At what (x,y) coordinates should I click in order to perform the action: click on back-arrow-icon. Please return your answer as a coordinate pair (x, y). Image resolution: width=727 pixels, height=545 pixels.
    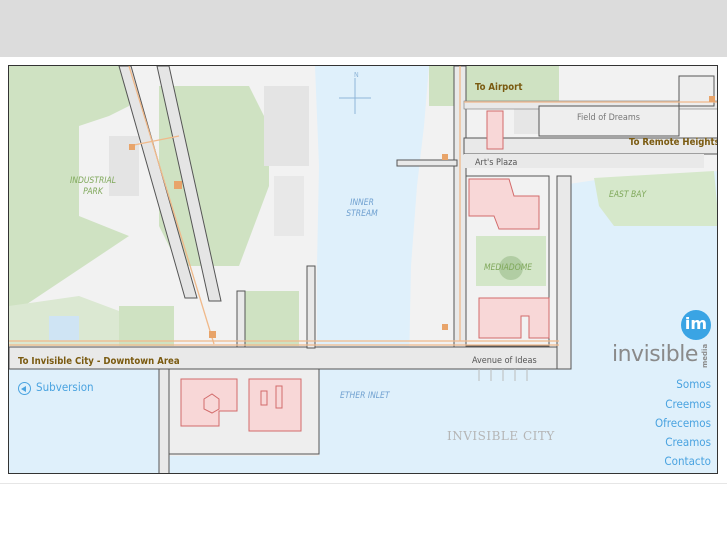
    Looking at the image, I should click on (24, 388).